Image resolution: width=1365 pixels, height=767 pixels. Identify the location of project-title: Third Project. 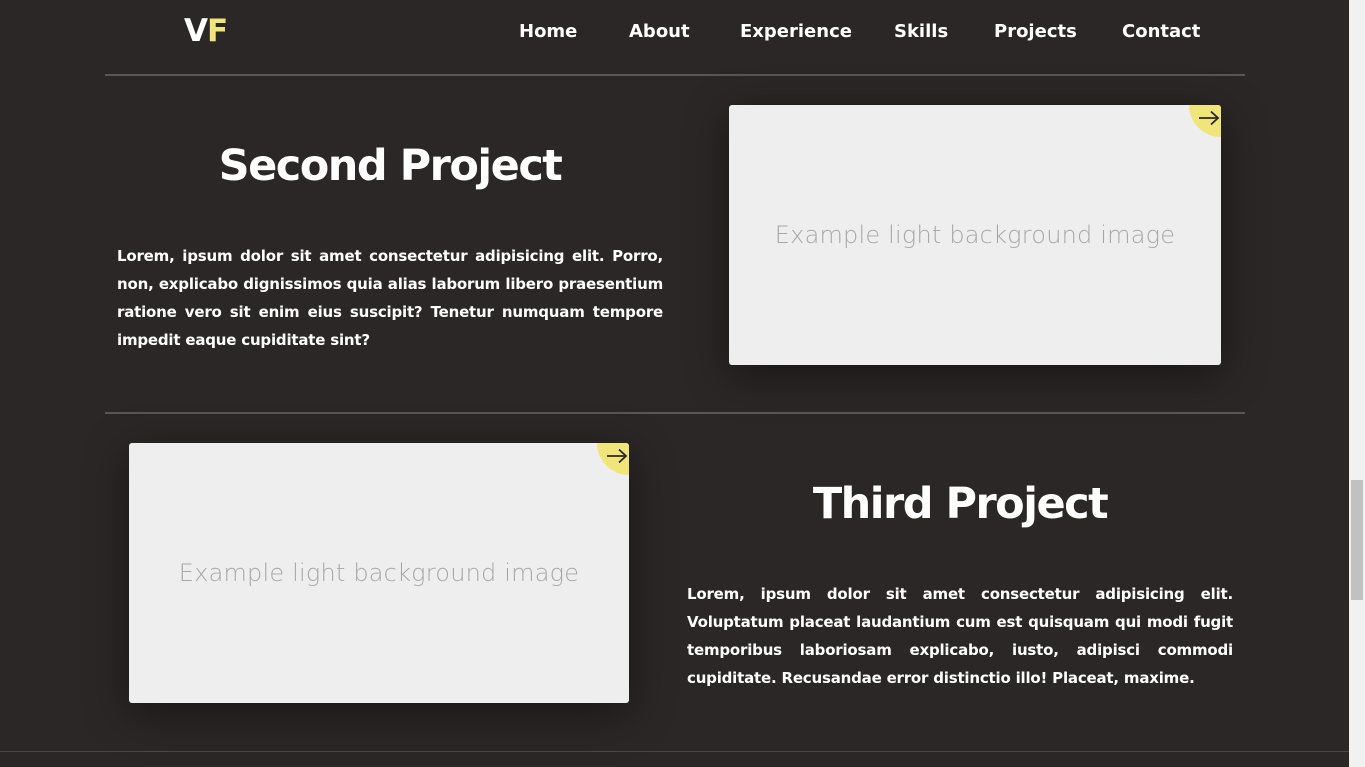
(960, 504).